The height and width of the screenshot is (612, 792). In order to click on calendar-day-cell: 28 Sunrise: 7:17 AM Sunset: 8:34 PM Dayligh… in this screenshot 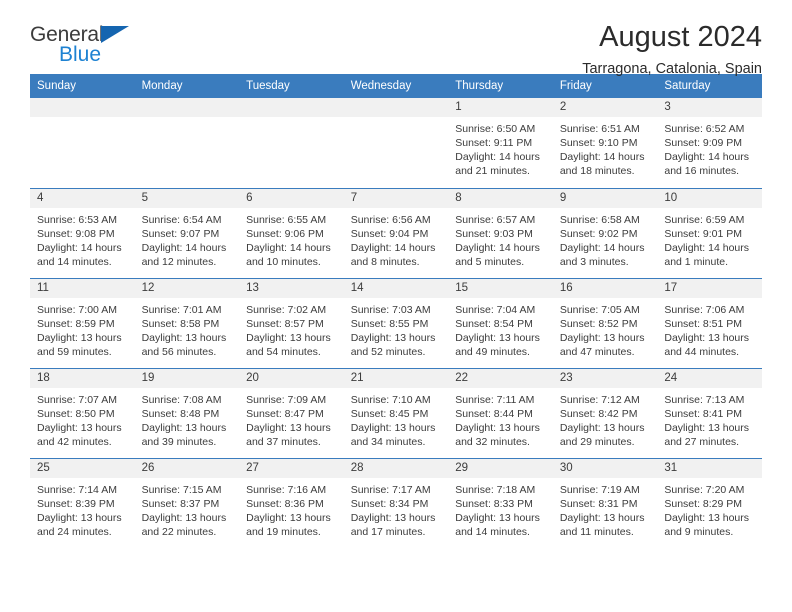, I will do `click(396, 502)`.